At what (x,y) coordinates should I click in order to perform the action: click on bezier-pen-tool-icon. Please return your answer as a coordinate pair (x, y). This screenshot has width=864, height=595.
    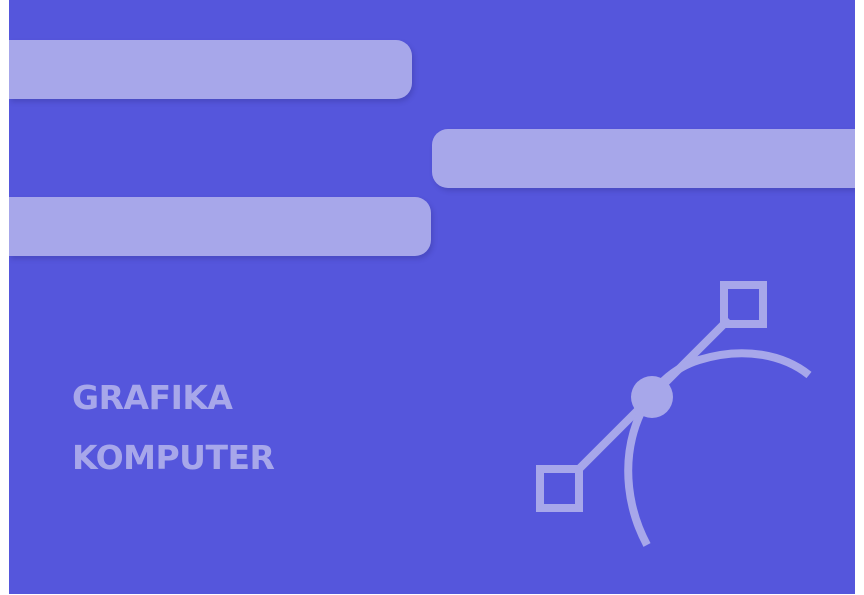
    Looking at the image, I should click on (674, 414).